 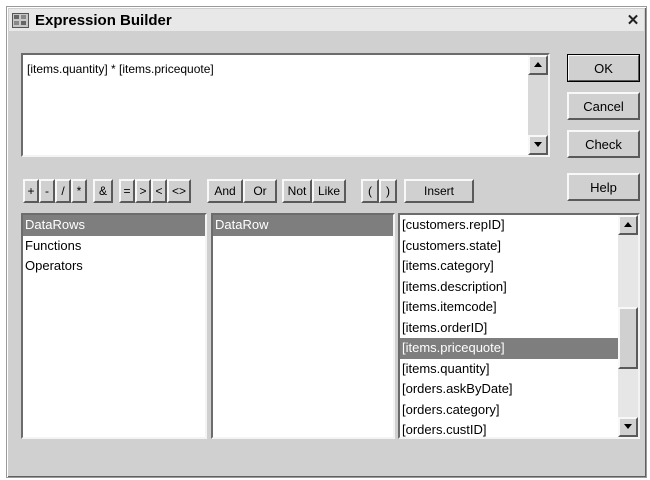 What do you see at coordinates (179, 191) in the screenshot?
I see `operator-not-equal-button: <>` at bounding box center [179, 191].